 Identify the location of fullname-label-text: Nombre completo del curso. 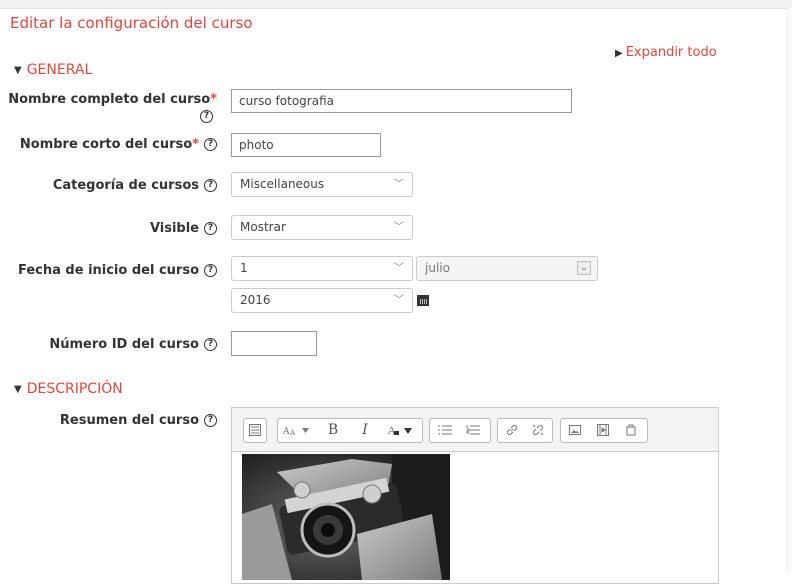
(109, 99).